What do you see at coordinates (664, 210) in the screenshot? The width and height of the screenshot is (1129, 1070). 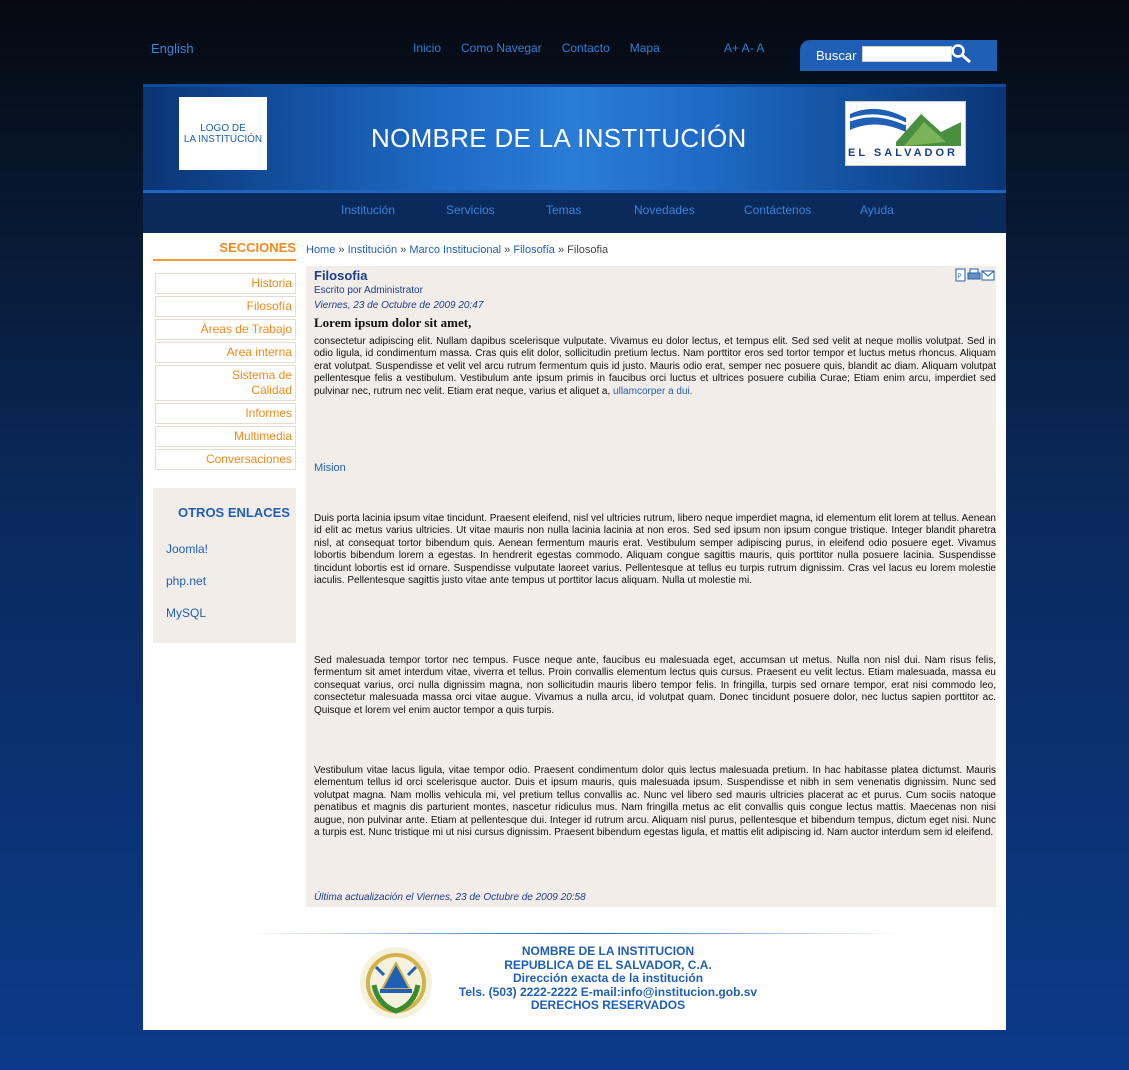 I see `nav-novedades: Novedades` at bounding box center [664, 210].